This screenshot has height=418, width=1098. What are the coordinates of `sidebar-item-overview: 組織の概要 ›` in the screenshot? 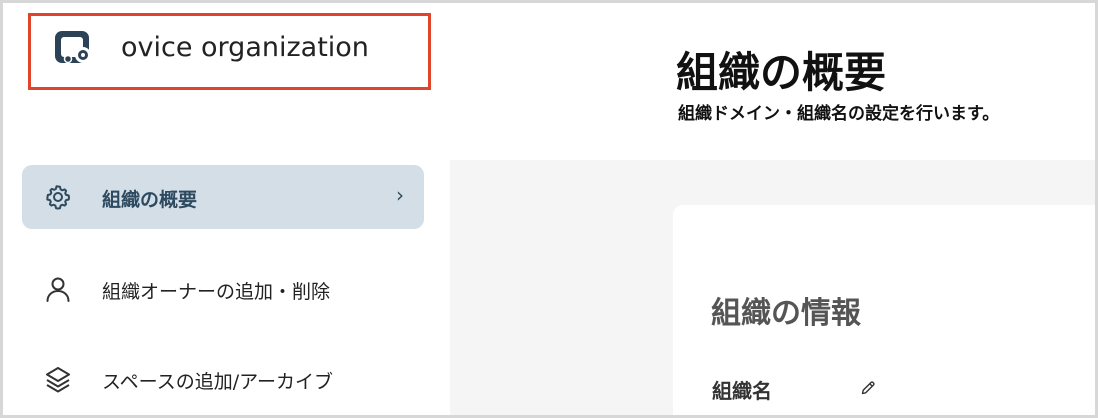 It's located at (223, 197).